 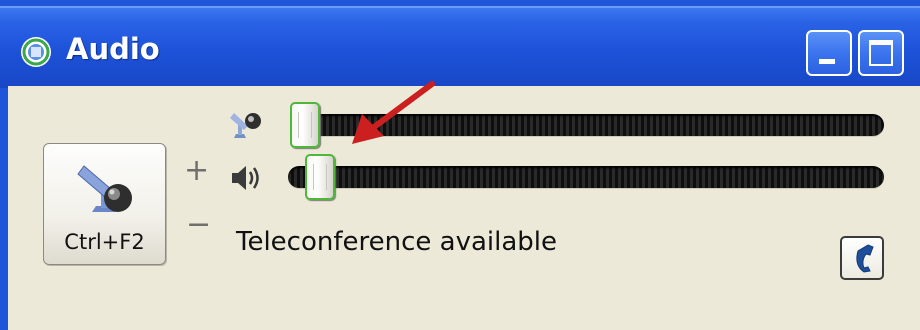 I want to click on talk-button: Ctrl+F2, so click(x=104, y=204).